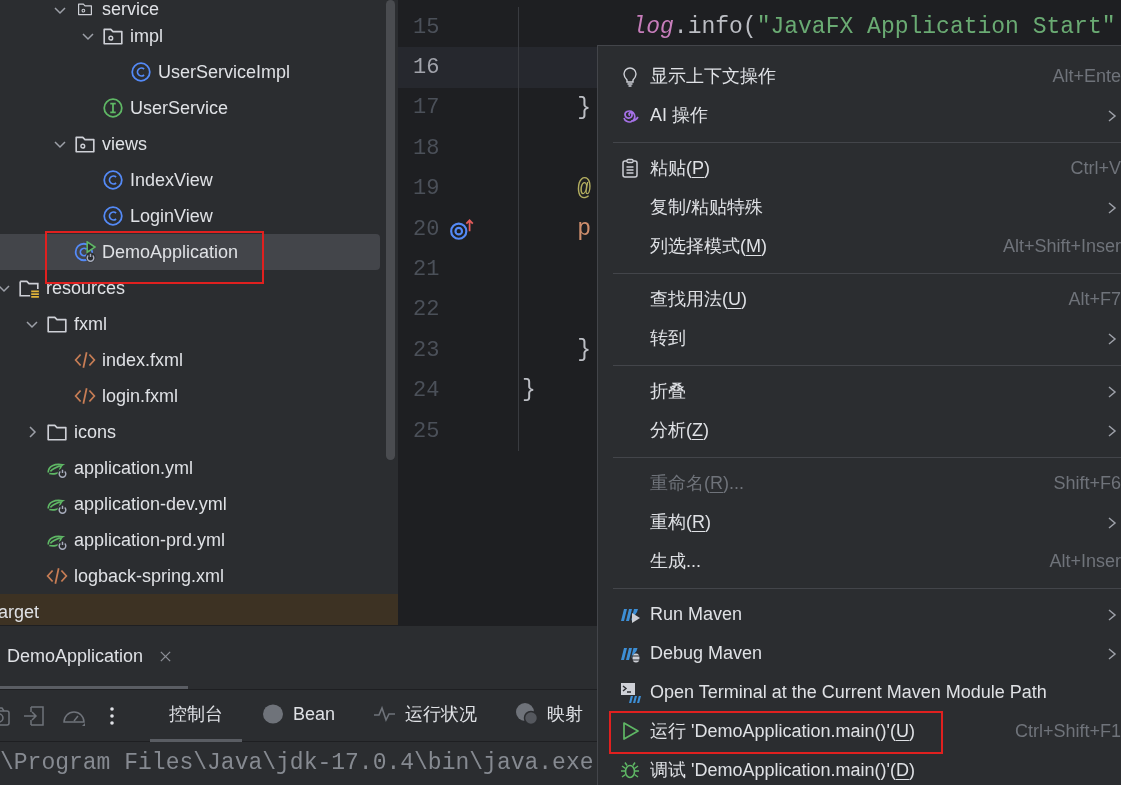 This screenshot has height=785, width=1121. I want to click on shortcut-label: Alt+F7, so click(1094, 299).